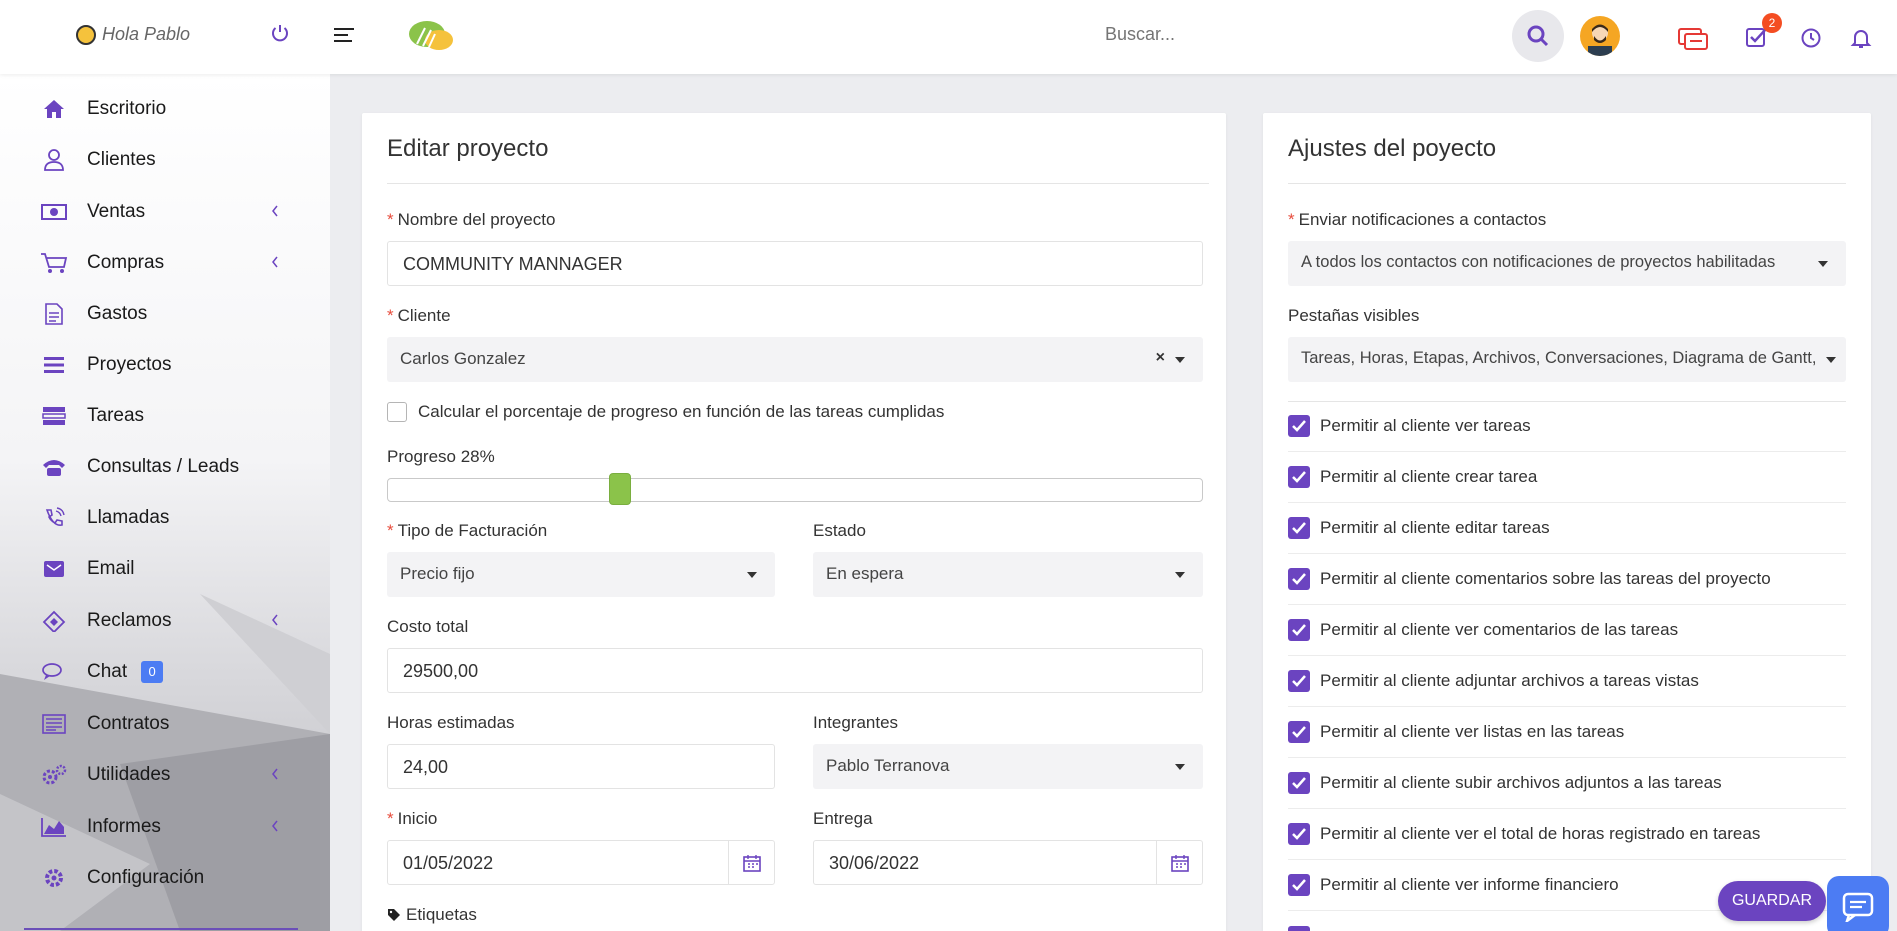 The image size is (1897, 931). What do you see at coordinates (428, 626) in the screenshot?
I see `total-cost-label: Costo total` at bounding box center [428, 626].